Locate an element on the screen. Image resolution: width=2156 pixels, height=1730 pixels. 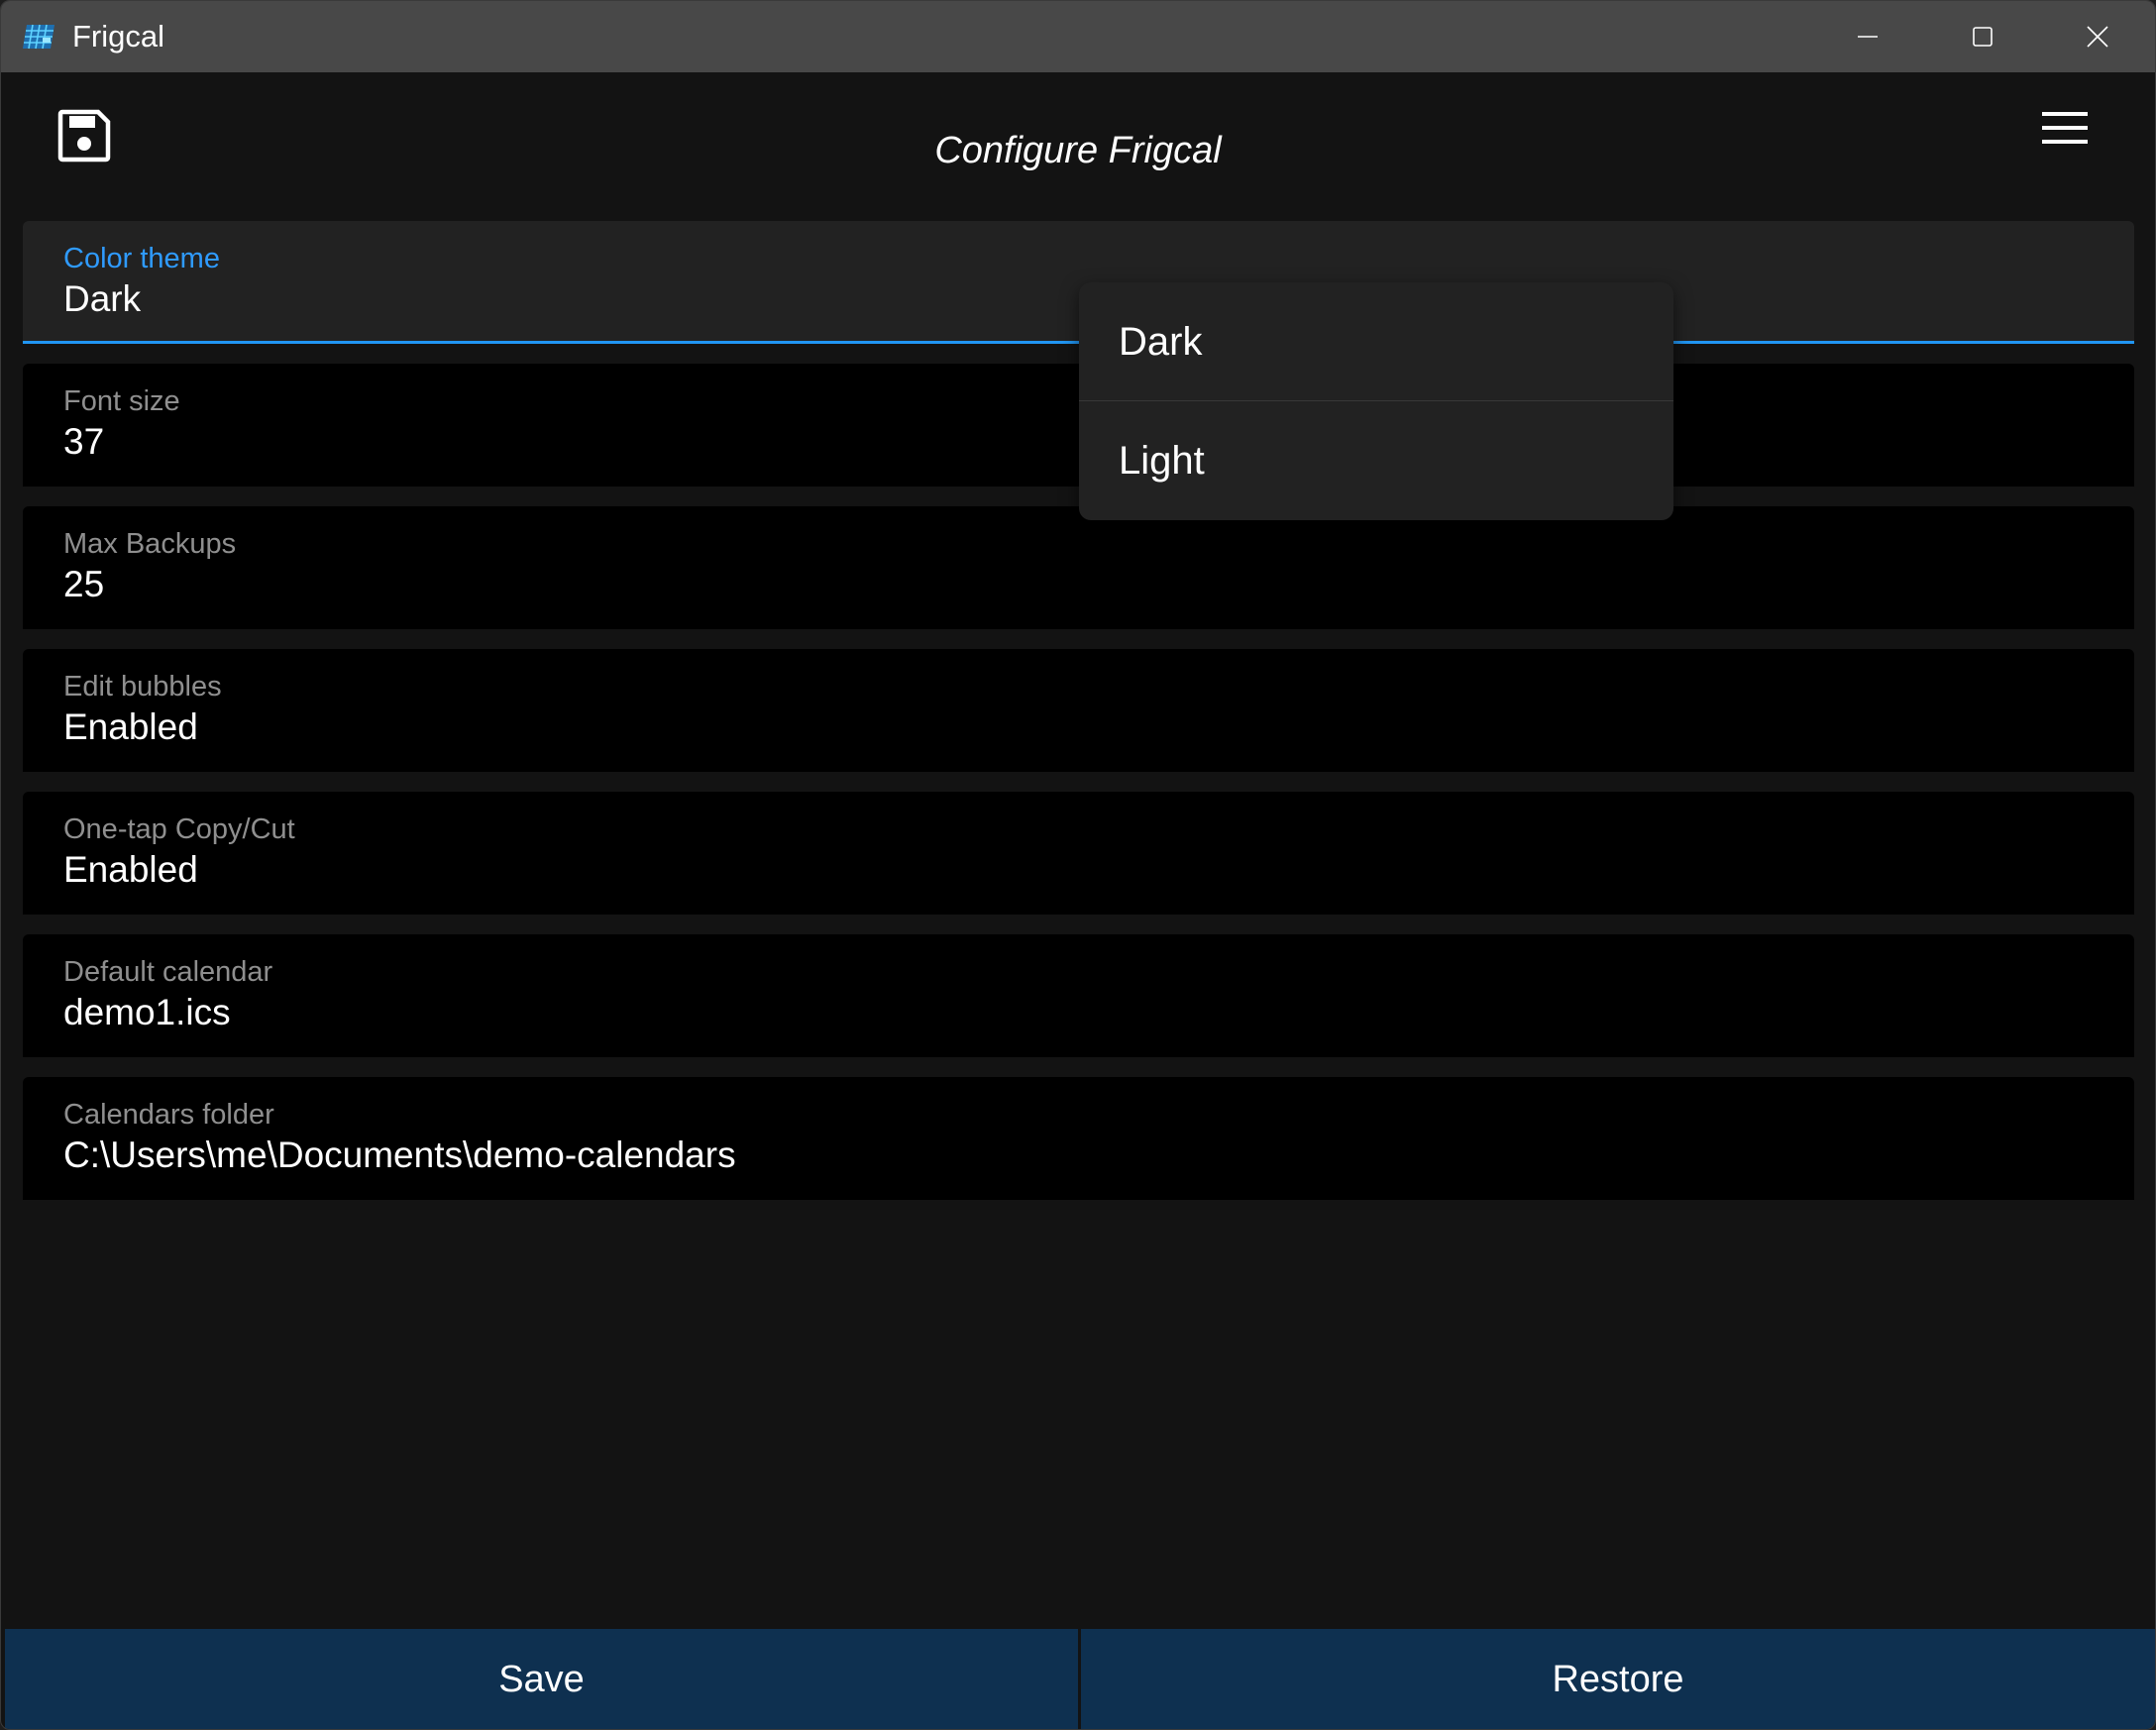
setting-value: Dark is located at coordinates (103, 298).